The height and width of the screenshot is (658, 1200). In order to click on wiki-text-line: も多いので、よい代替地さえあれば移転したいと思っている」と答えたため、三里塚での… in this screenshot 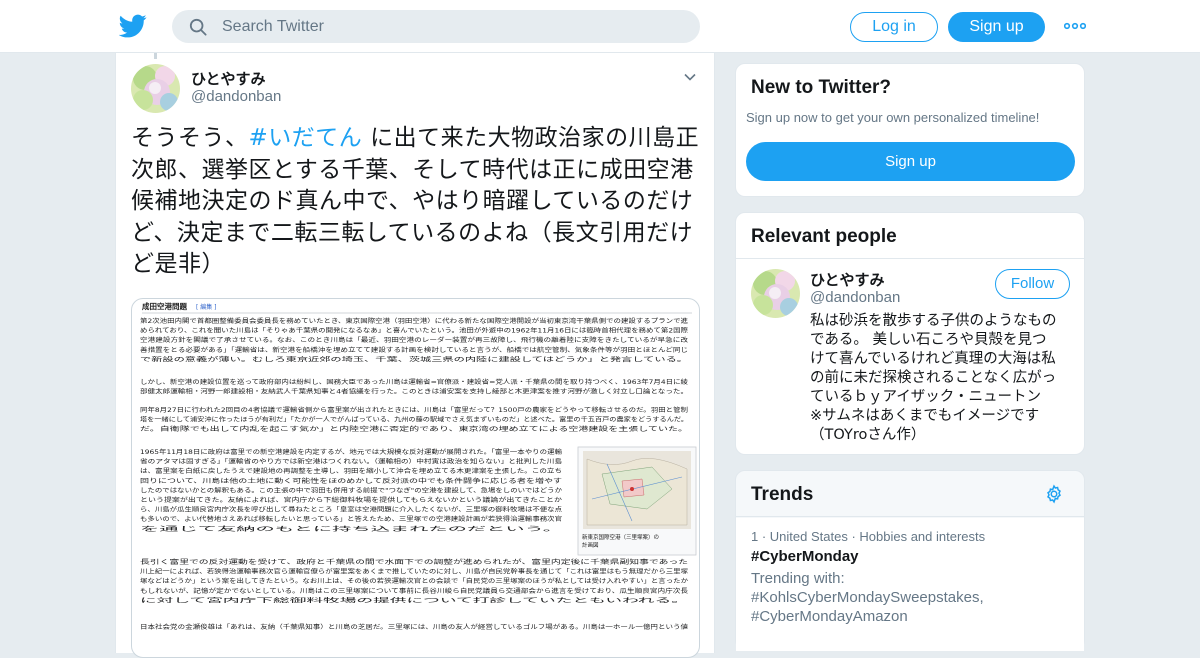, I will do `click(351, 519)`.